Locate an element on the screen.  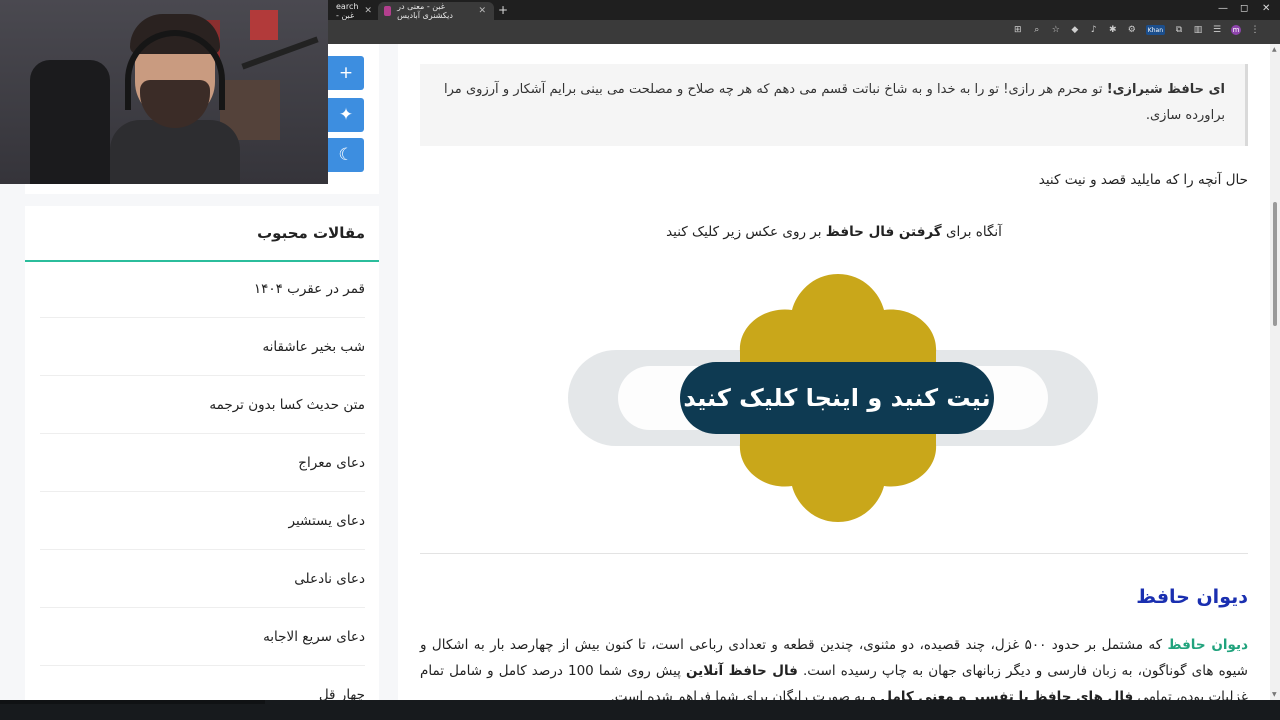
wall-poster is located at coordinates (264, 25).